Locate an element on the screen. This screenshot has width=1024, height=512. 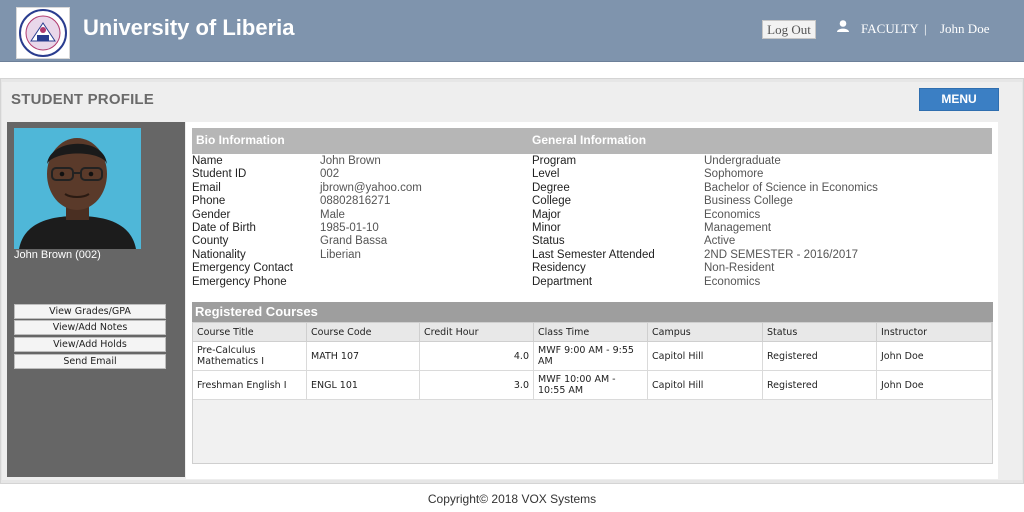
general-field-value: Bachelor of Science in Economics is located at coordinates (791, 188).